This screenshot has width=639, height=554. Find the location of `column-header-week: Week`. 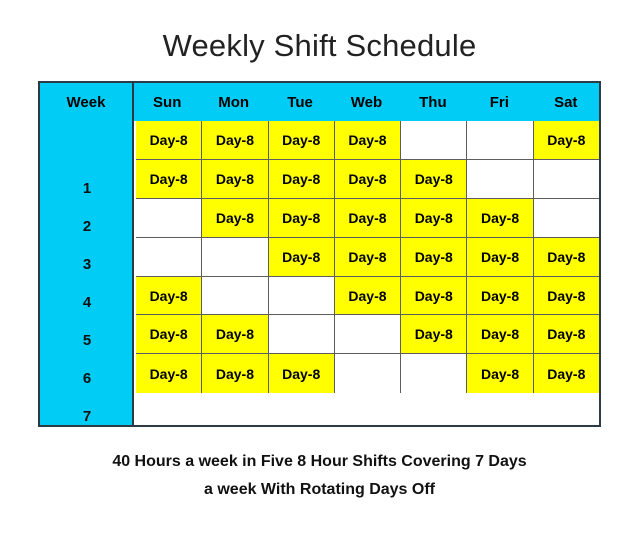

column-header-week: Week is located at coordinates (87, 102).